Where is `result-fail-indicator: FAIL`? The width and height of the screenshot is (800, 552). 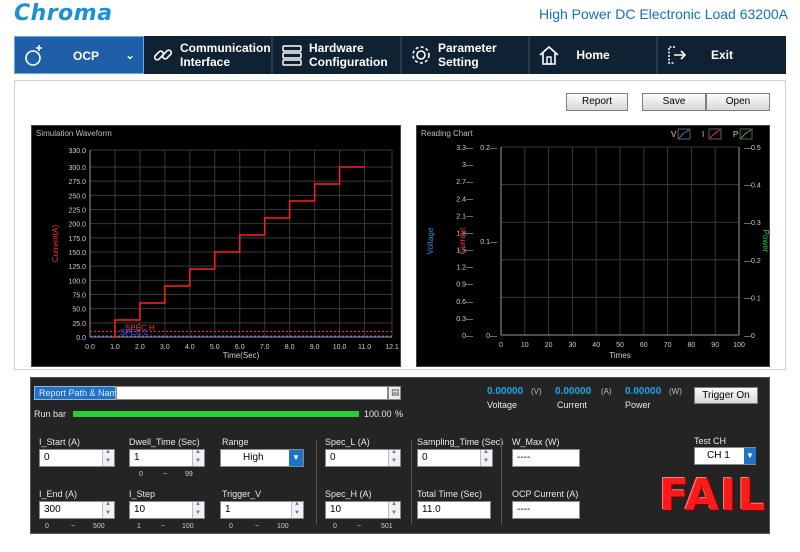
result-fail-indicator: FAIL is located at coordinates (713, 495).